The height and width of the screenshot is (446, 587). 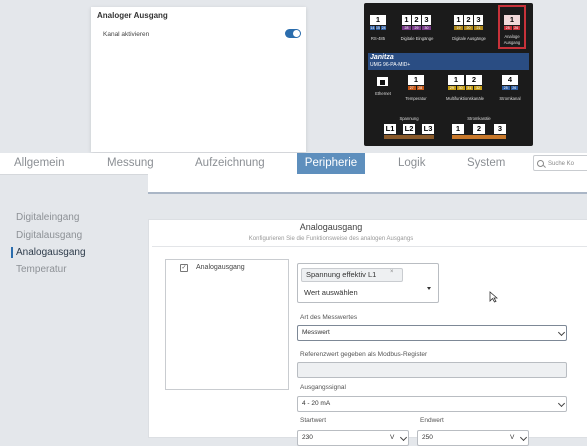 What do you see at coordinates (426, 28) in the screenshot?
I see `din-pin: 30` at bounding box center [426, 28].